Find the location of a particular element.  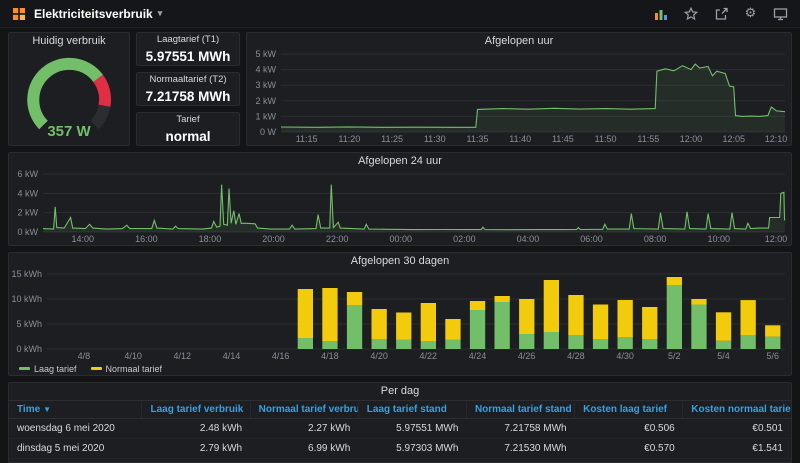

table-cell: 2.79 kWh is located at coordinates (196, 448).